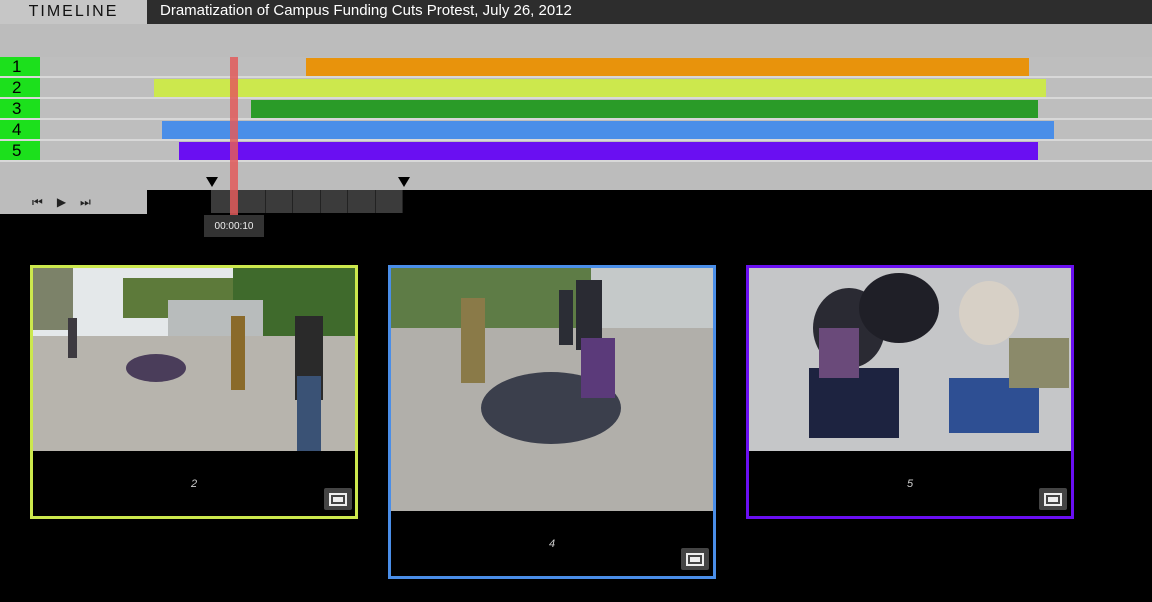  Describe the element at coordinates (20, 150) in the screenshot. I see `track-number: 5` at that location.